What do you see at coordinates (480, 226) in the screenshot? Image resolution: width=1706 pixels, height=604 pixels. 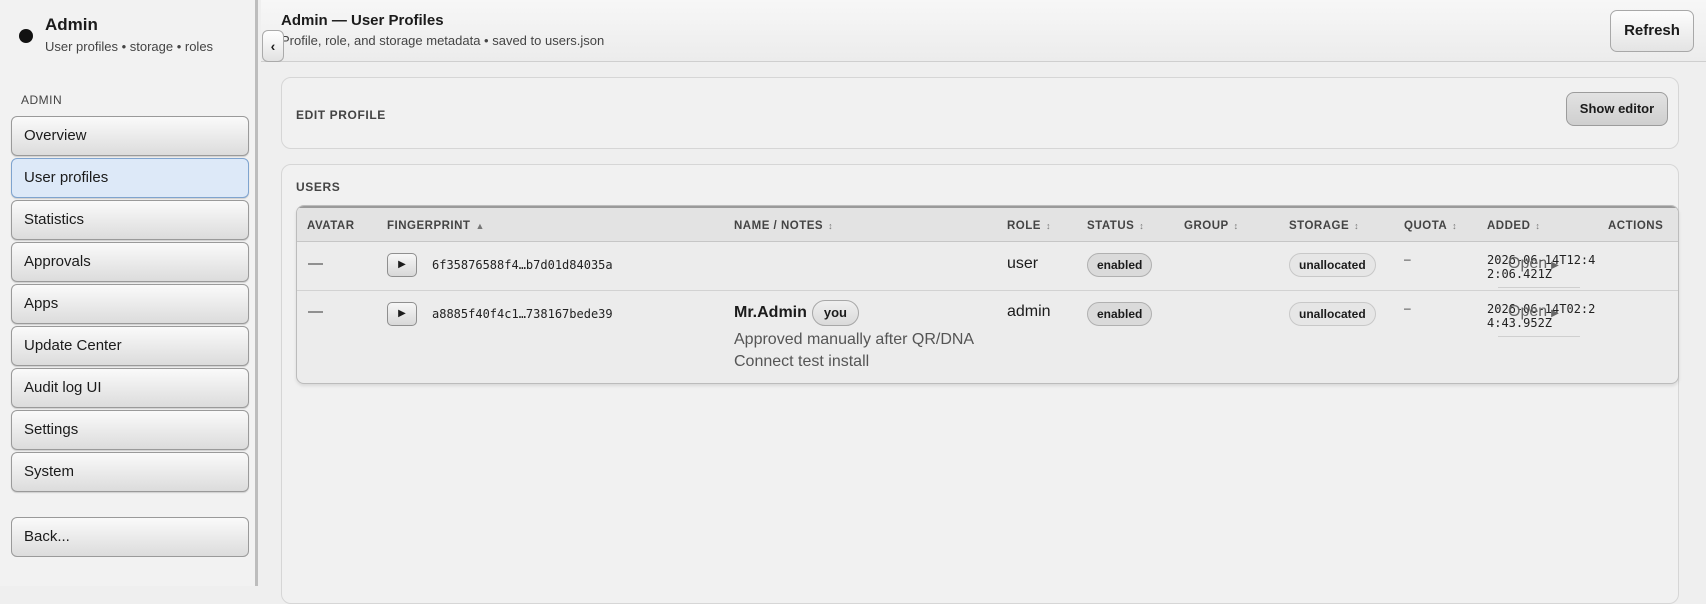 I see `sort-asc-icon: ▲` at bounding box center [480, 226].